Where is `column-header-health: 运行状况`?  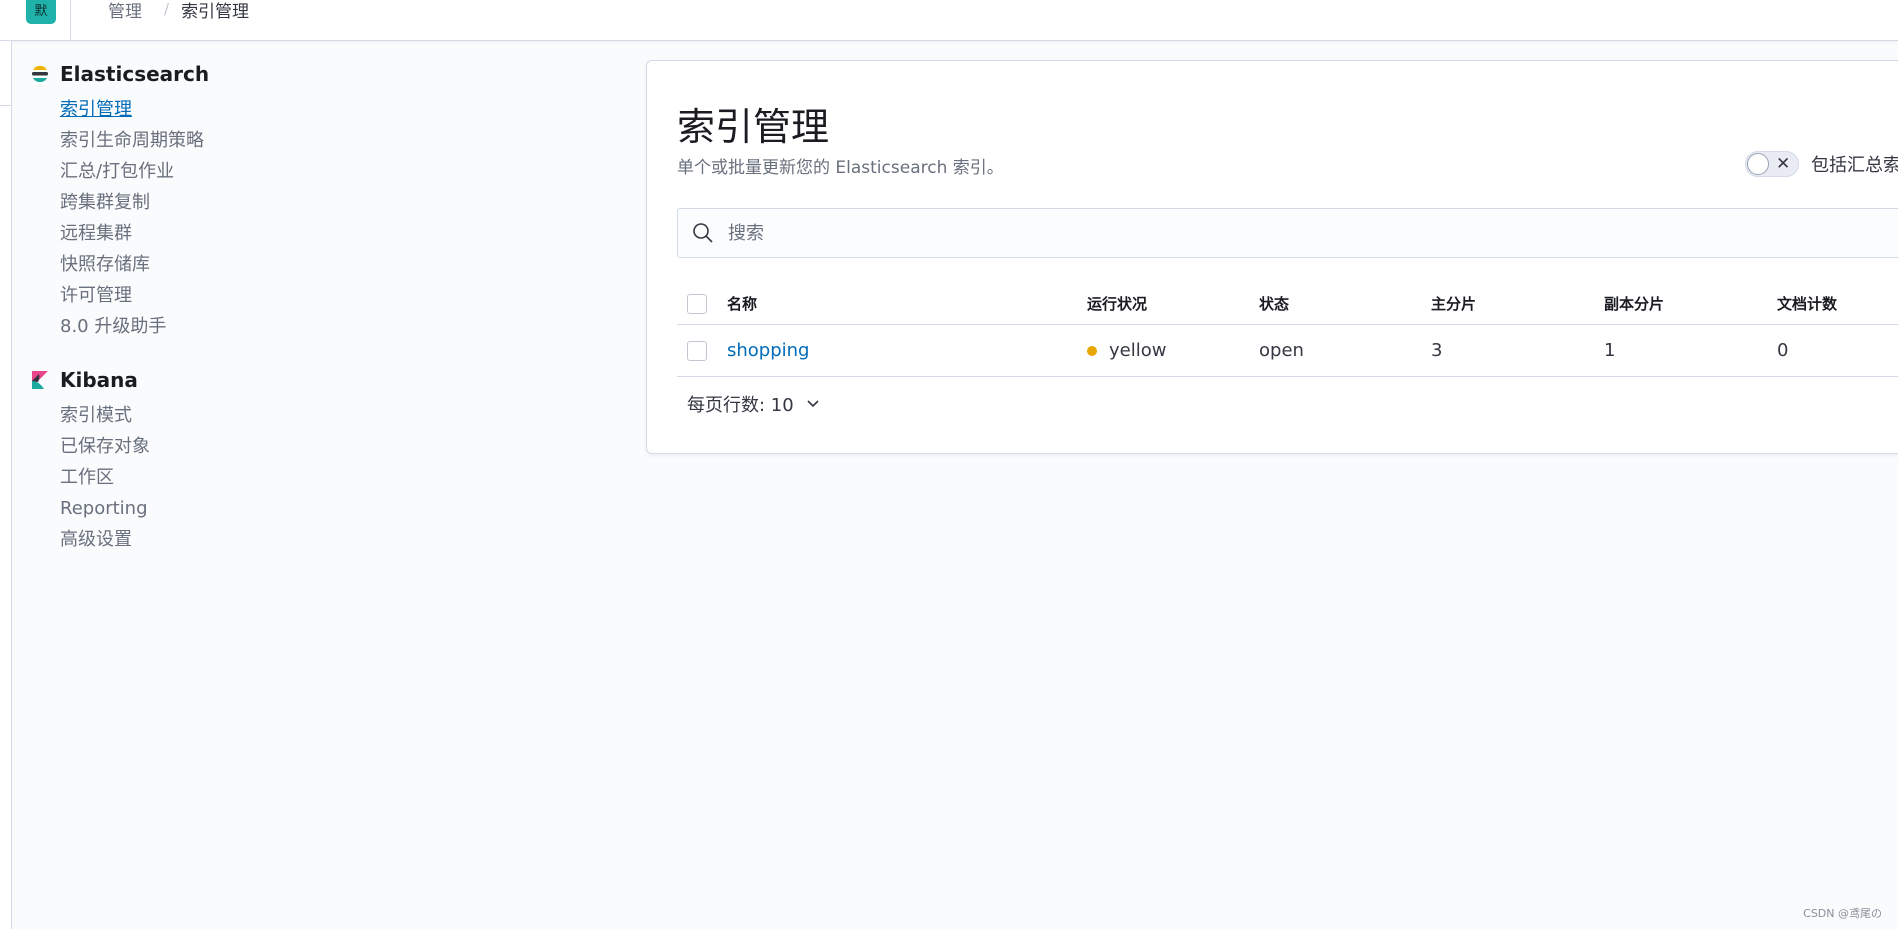 column-header-health: 运行状况 is located at coordinates (1117, 303).